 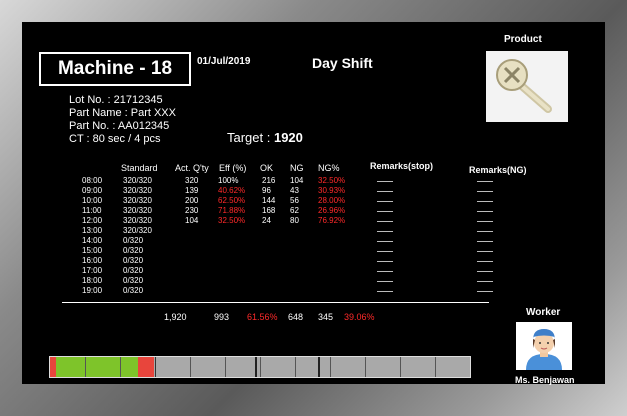 I want to click on row-eff: 62.50%, so click(x=232, y=200).